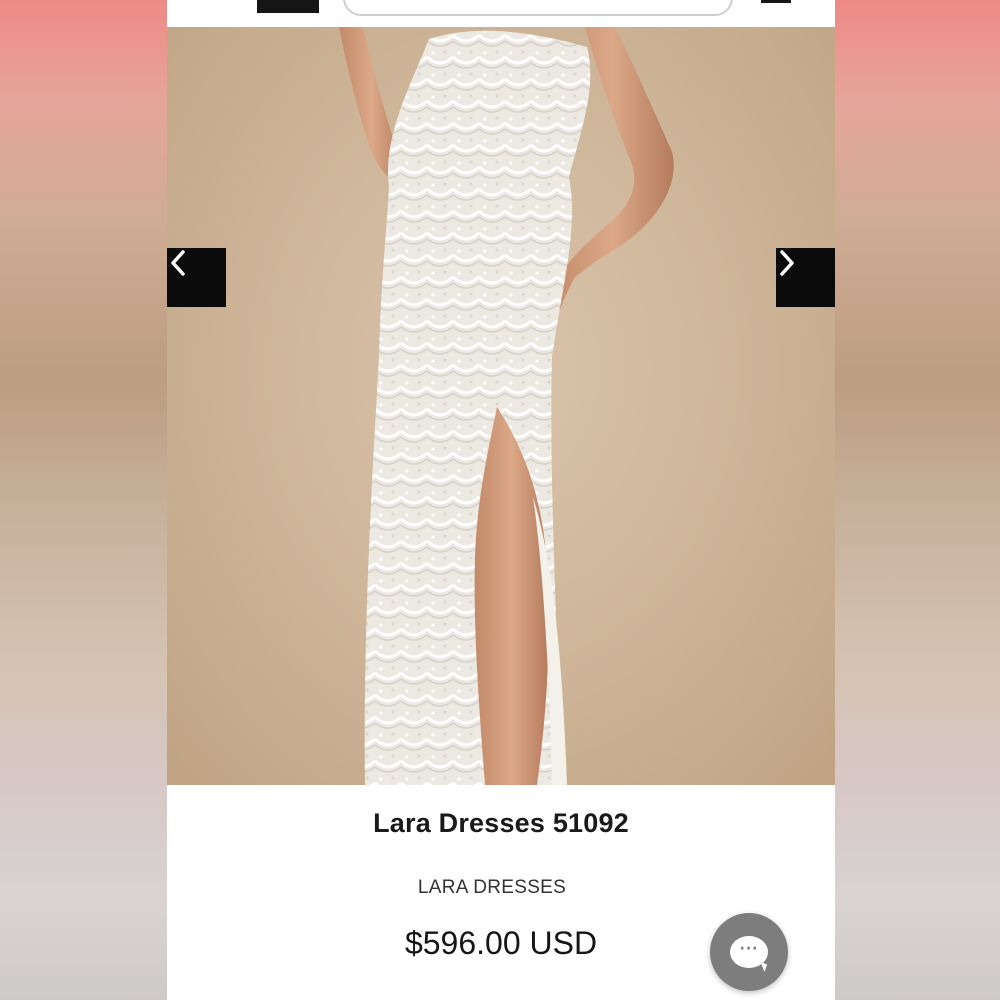  What do you see at coordinates (538, 8) in the screenshot?
I see `search-input` at bounding box center [538, 8].